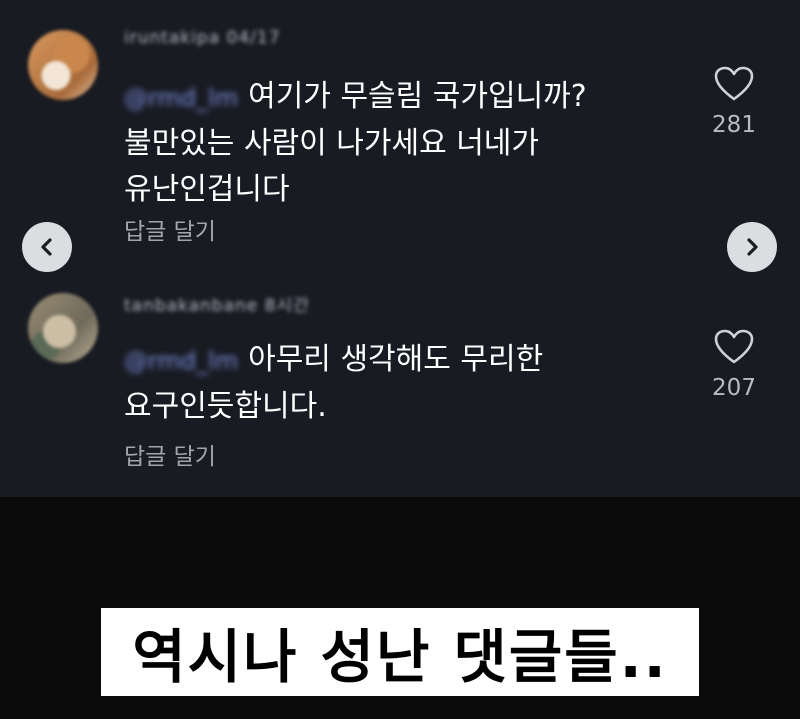 The height and width of the screenshot is (719, 800). I want to click on comment-line: 유난인겁니다, so click(207, 189).